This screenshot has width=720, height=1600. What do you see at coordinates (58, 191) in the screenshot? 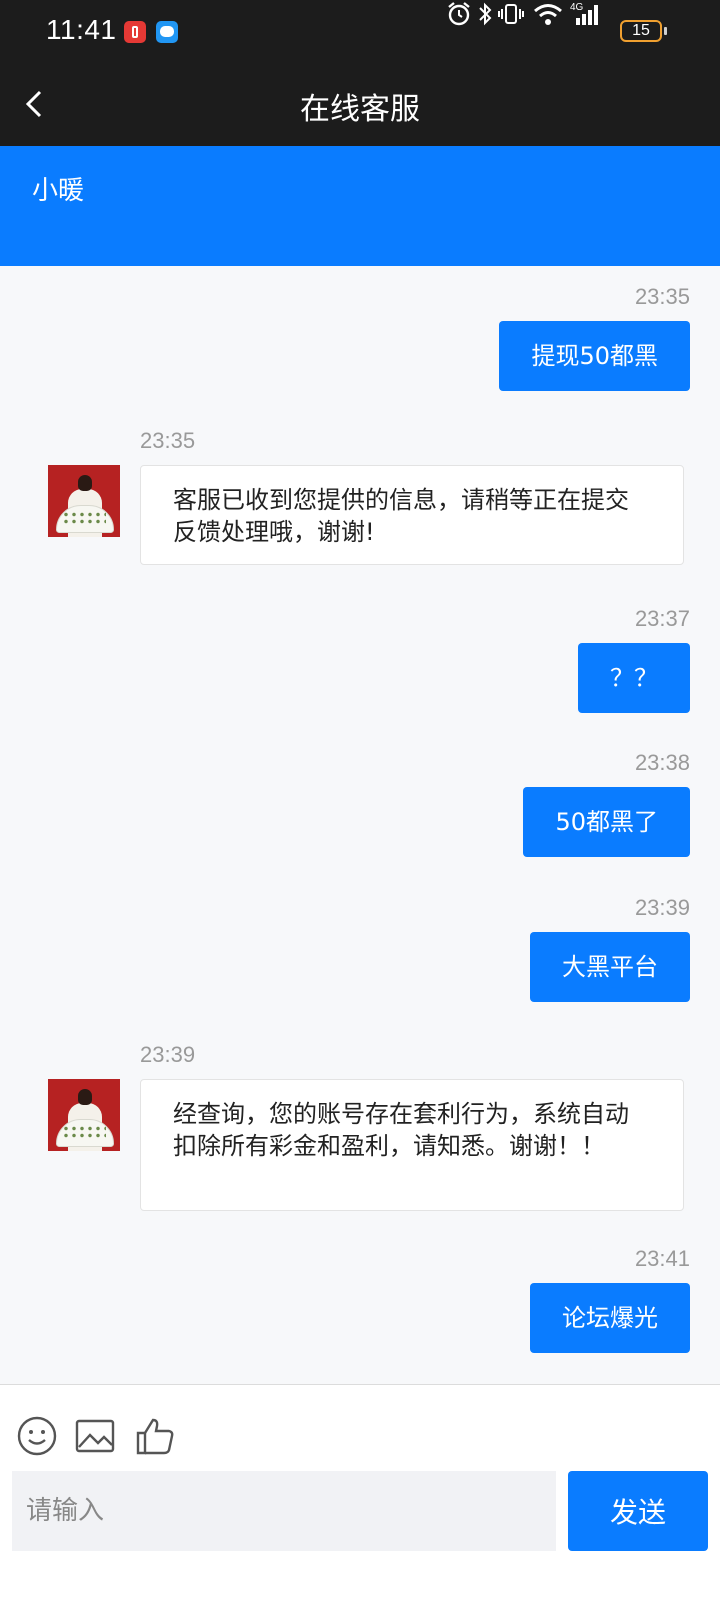
I see `agent-name: 小暖` at bounding box center [58, 191].